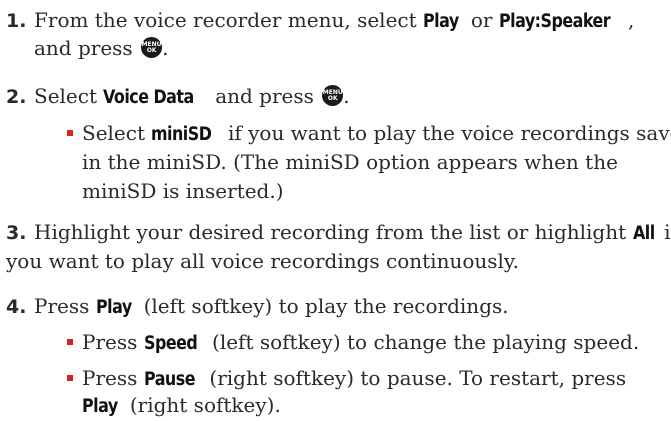 The height and width of the screenshot is (421, 671). I want to click on play-option: Play, so click(441, 21).